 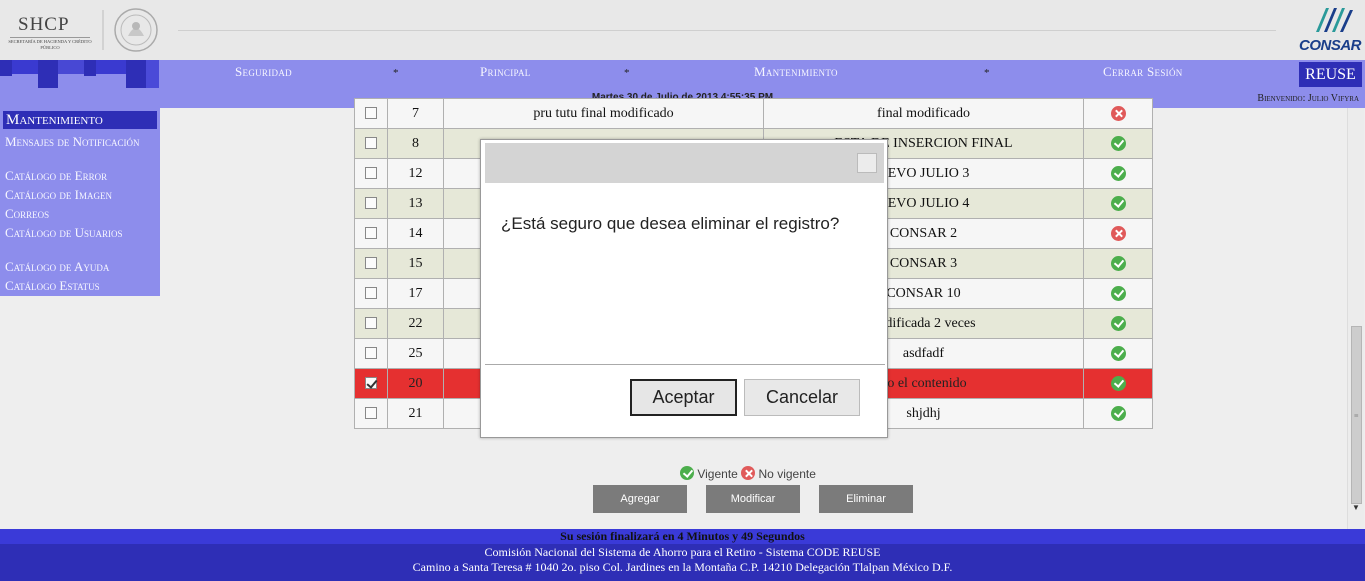 What do you see at coordinates (130, 30) in the screenshot?
I see `national-seal-icon` at bounding box center [130, 30].